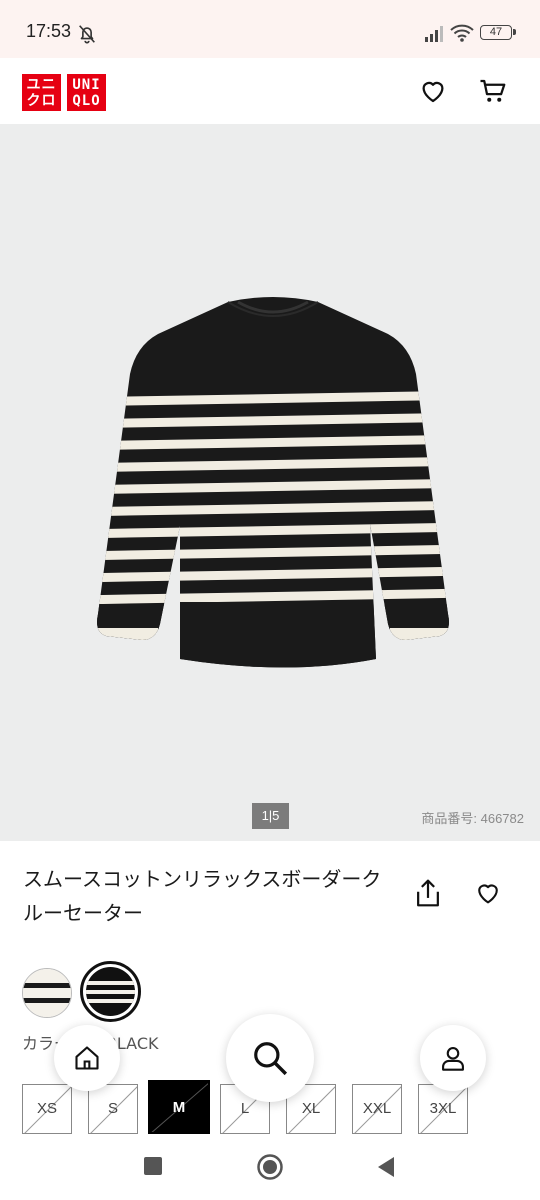 This screenshot has height=1200, width=540. What do you see at coordinates (202, 896) in the screenshot?
I see `product-title: スムースコットンリラックスボーダークルーセーター` at bounding box center [202, 896].